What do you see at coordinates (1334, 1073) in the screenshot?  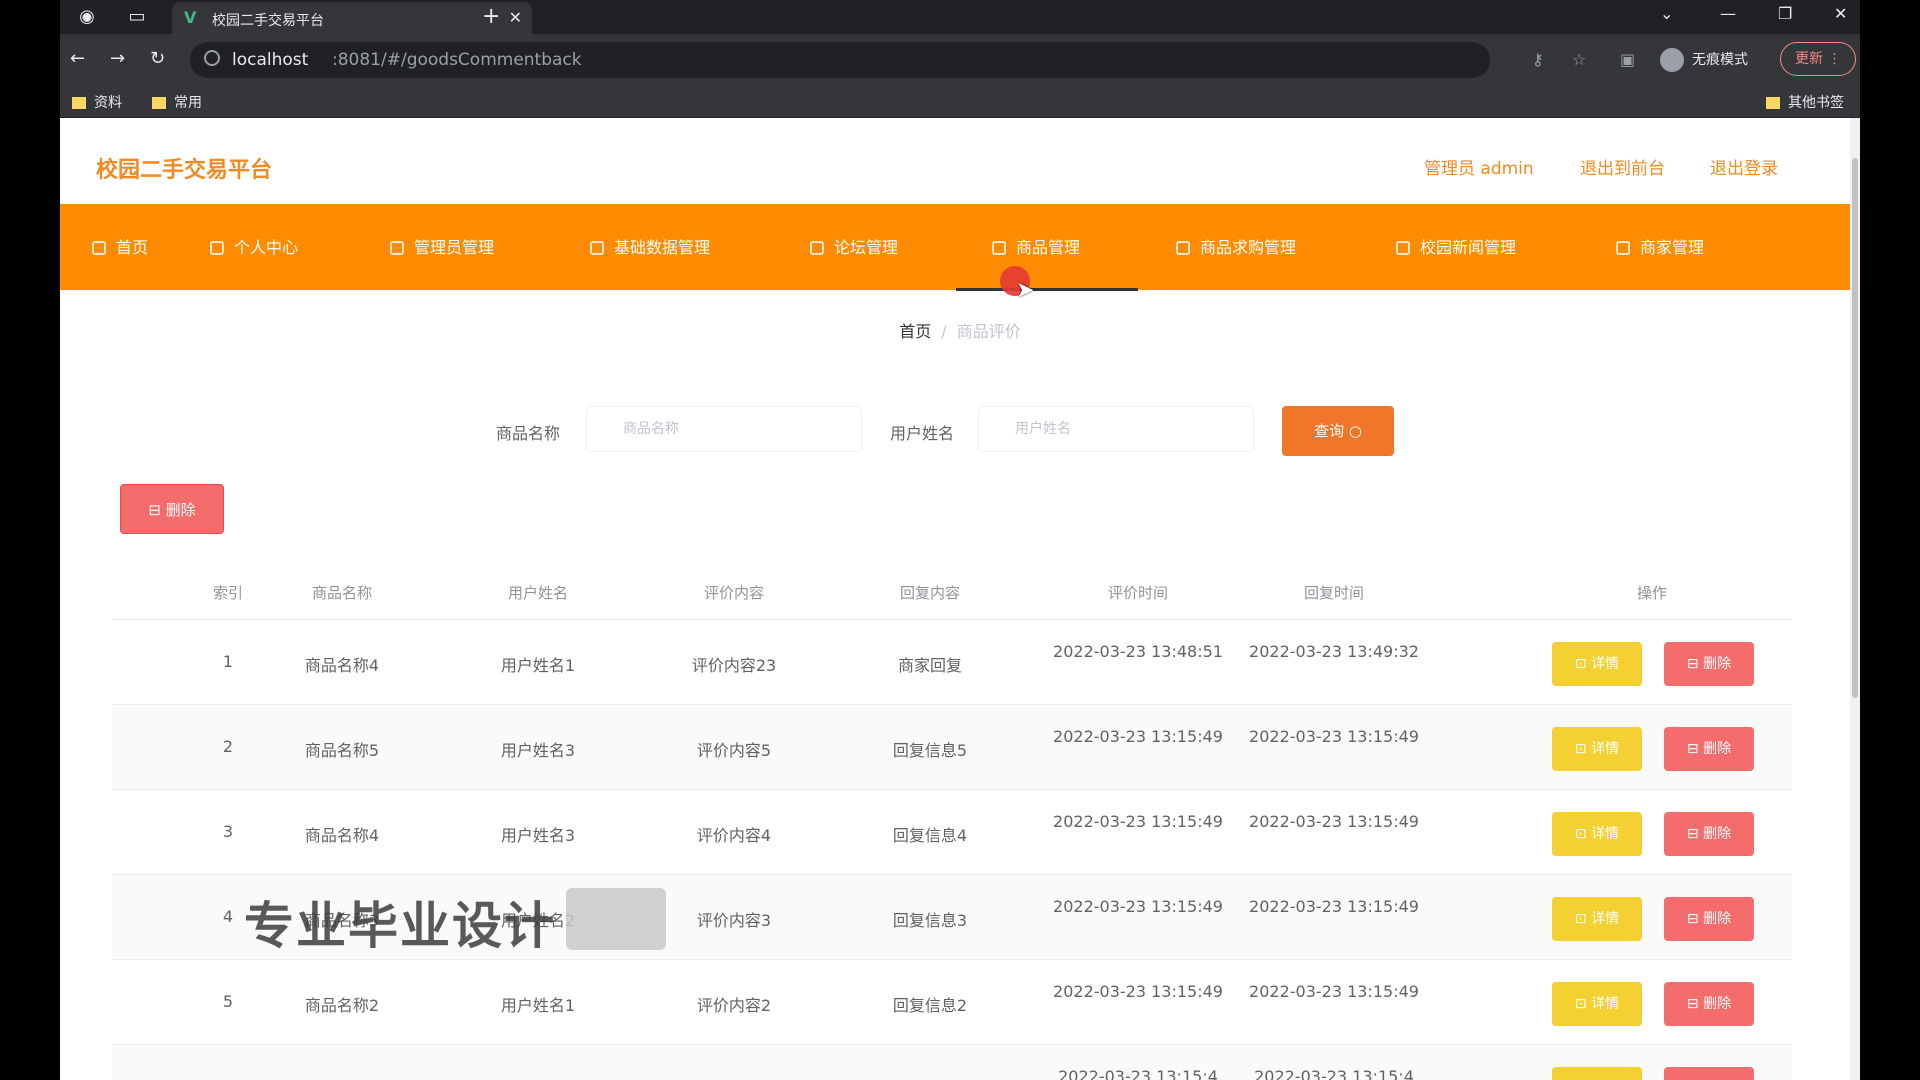 I see `cell-reply-time: 2022-03-23 13:15:4` at bounding box center [1334, 1073].